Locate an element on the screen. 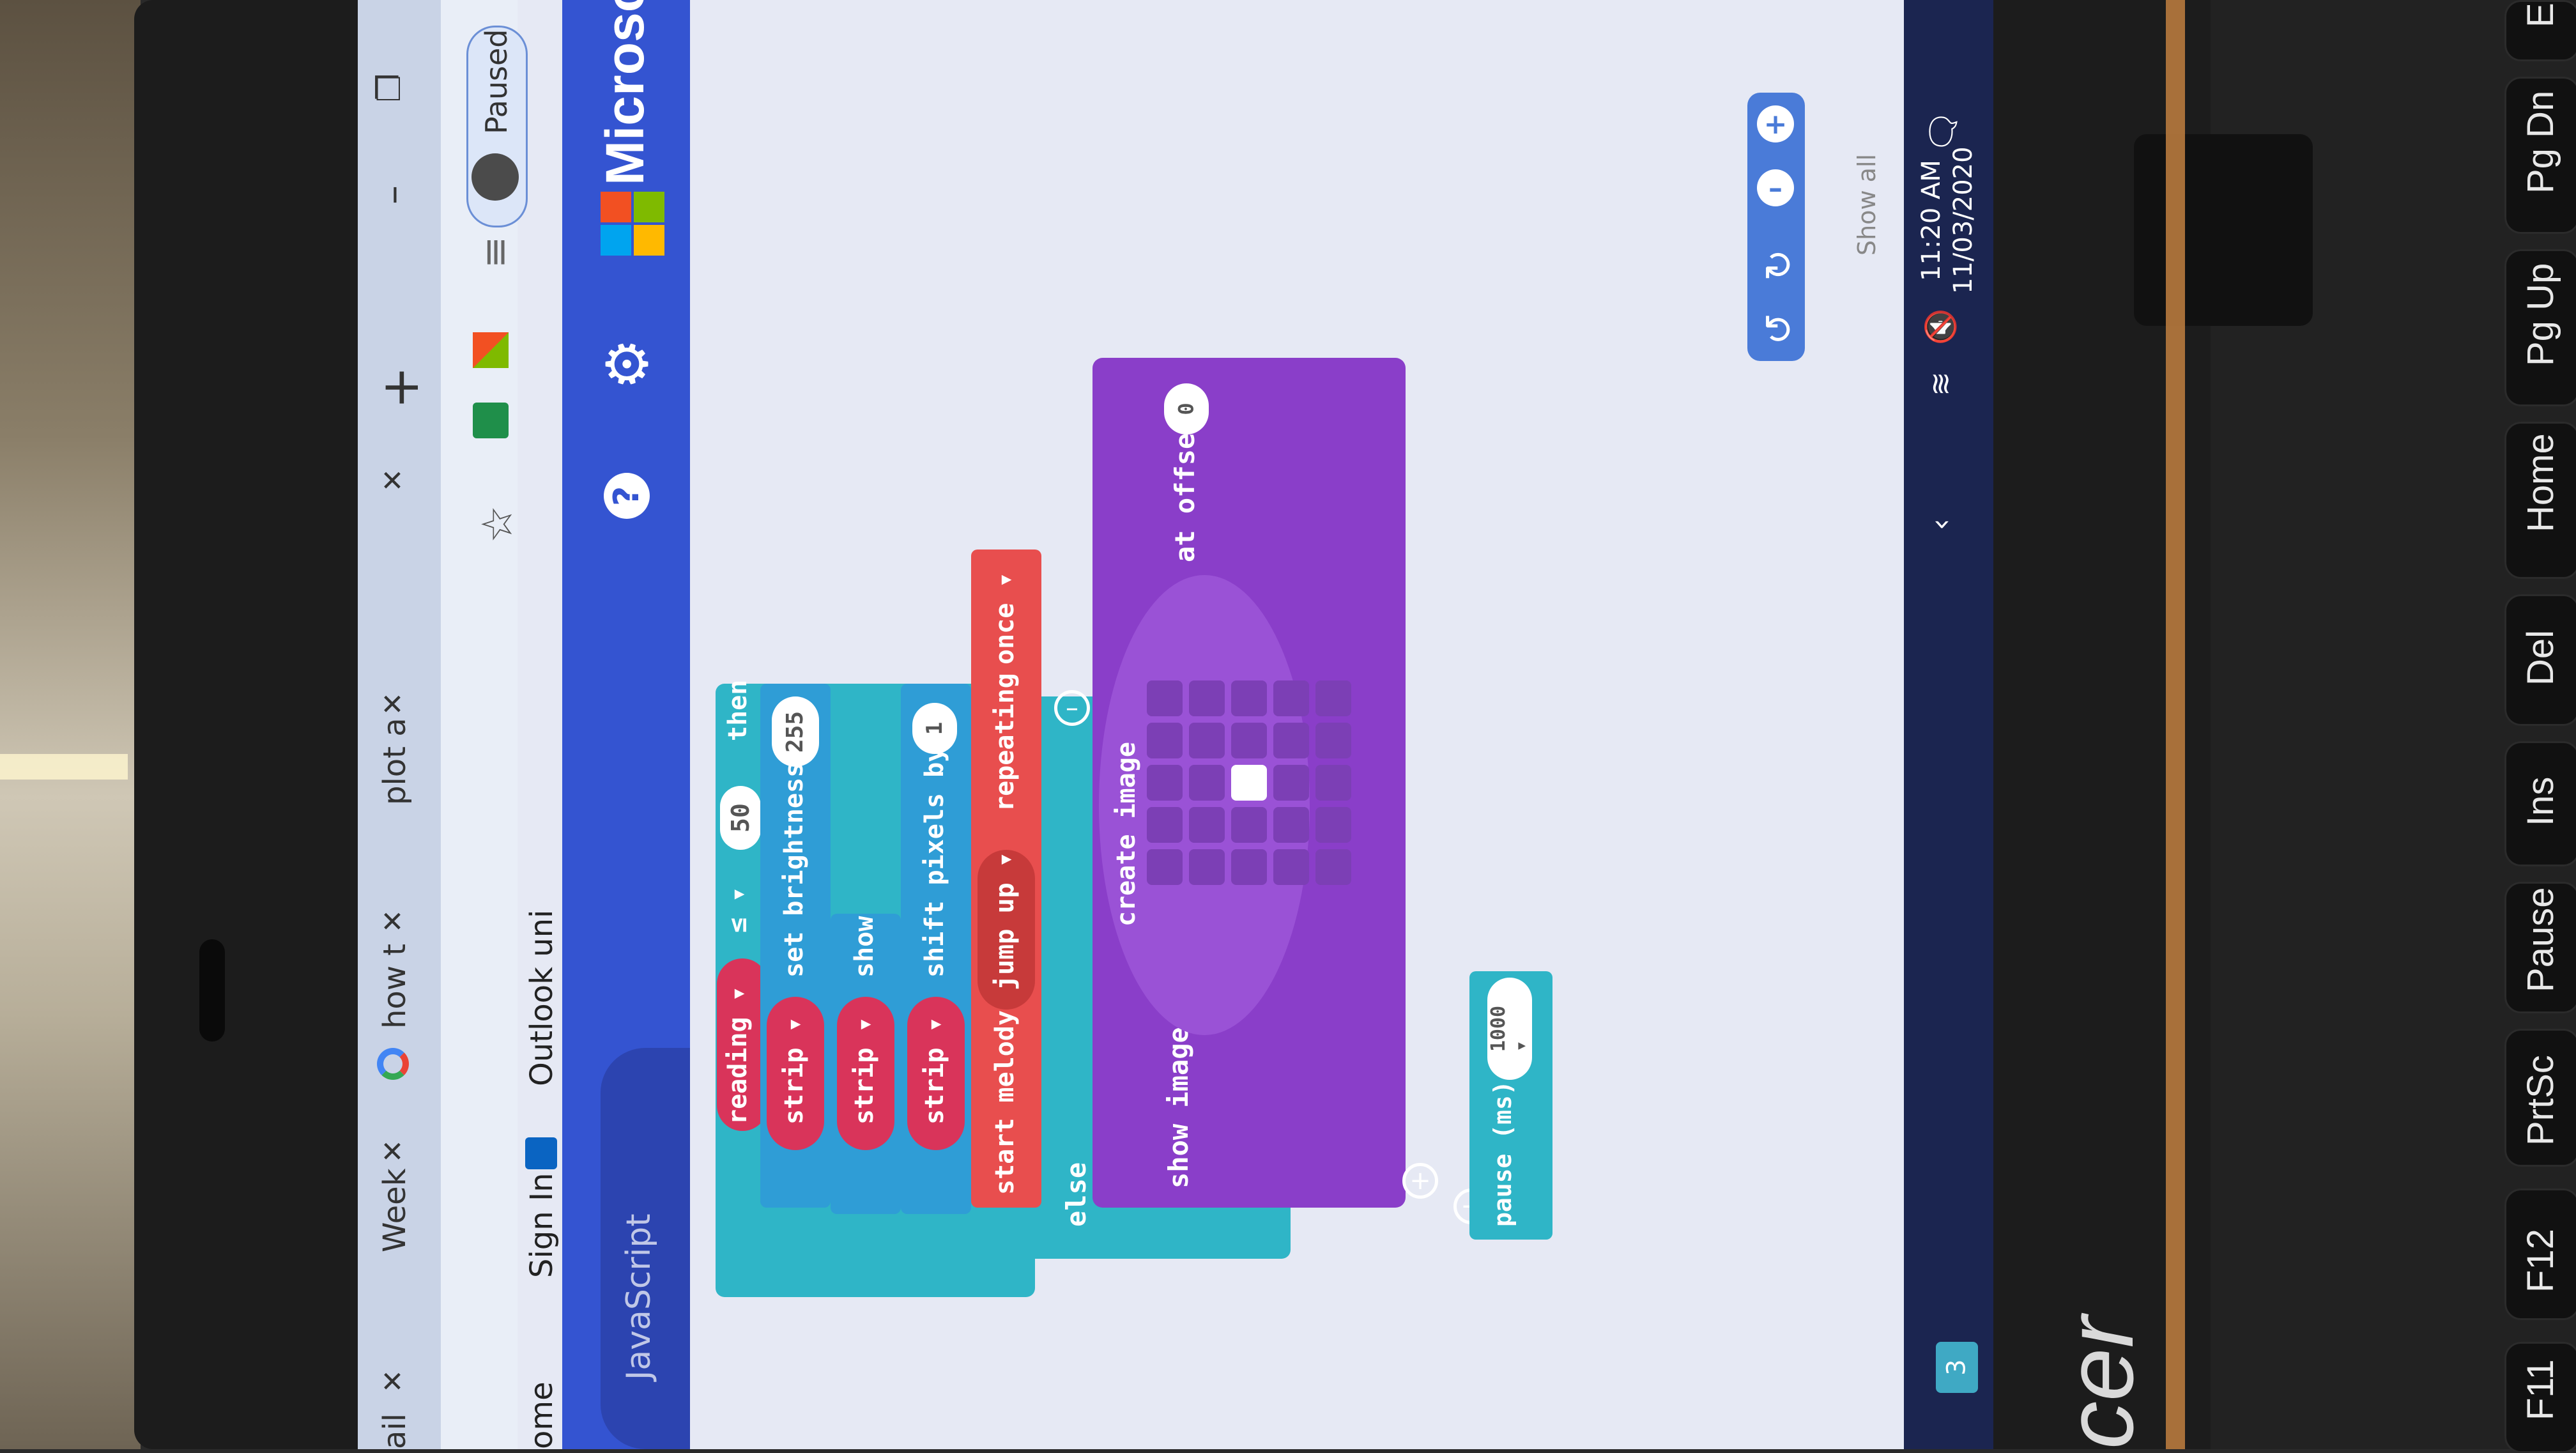  threshold-value: 50 is located at coordinates (740, 818).